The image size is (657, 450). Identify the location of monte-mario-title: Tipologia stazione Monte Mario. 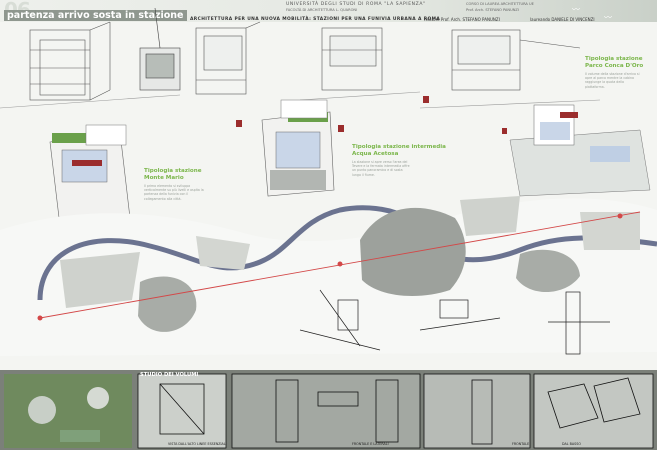
(173, 174).